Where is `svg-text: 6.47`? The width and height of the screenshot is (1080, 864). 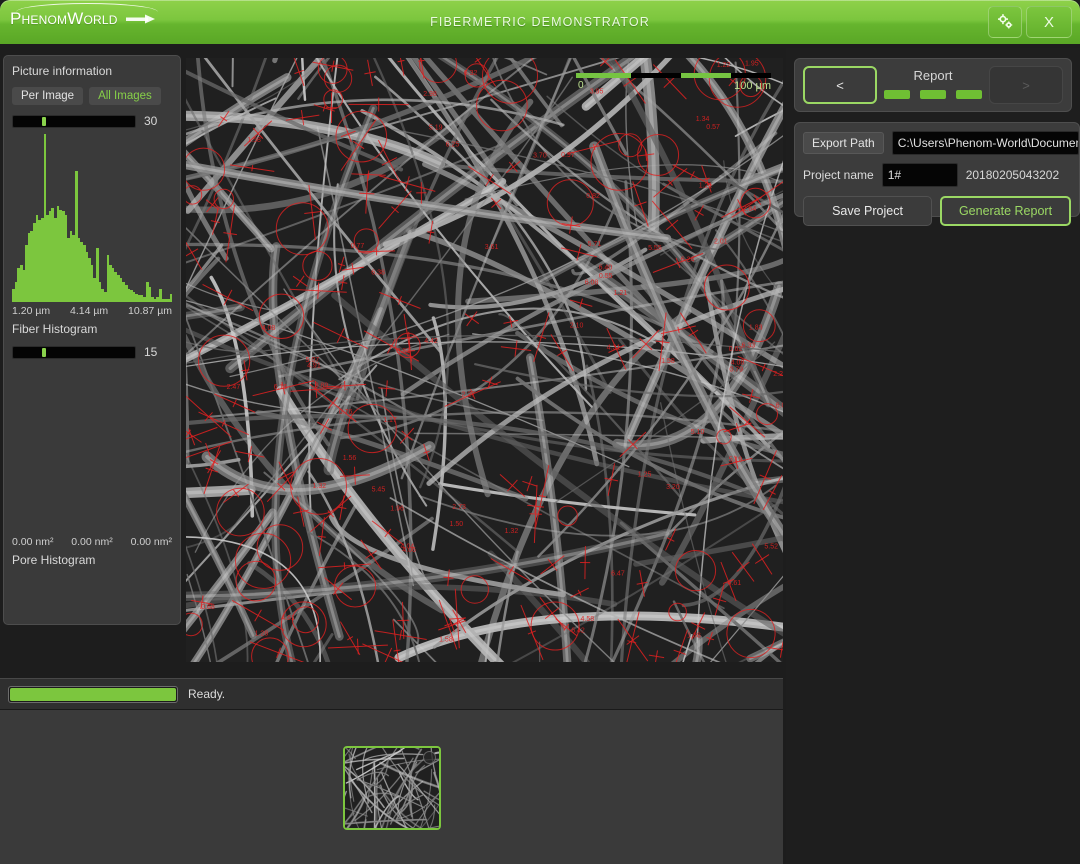 svg-text: 6.47 is located at coordinates (618, 574).